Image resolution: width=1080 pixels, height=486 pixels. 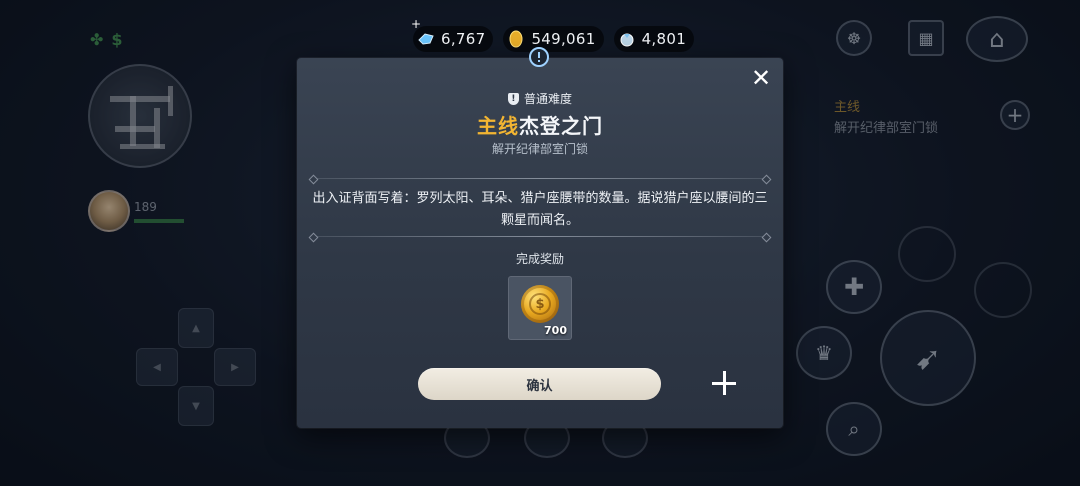 What do you see at coordinates (724, 383) in the screenshot?
I see `add-button` at bounding box center [724, 383].